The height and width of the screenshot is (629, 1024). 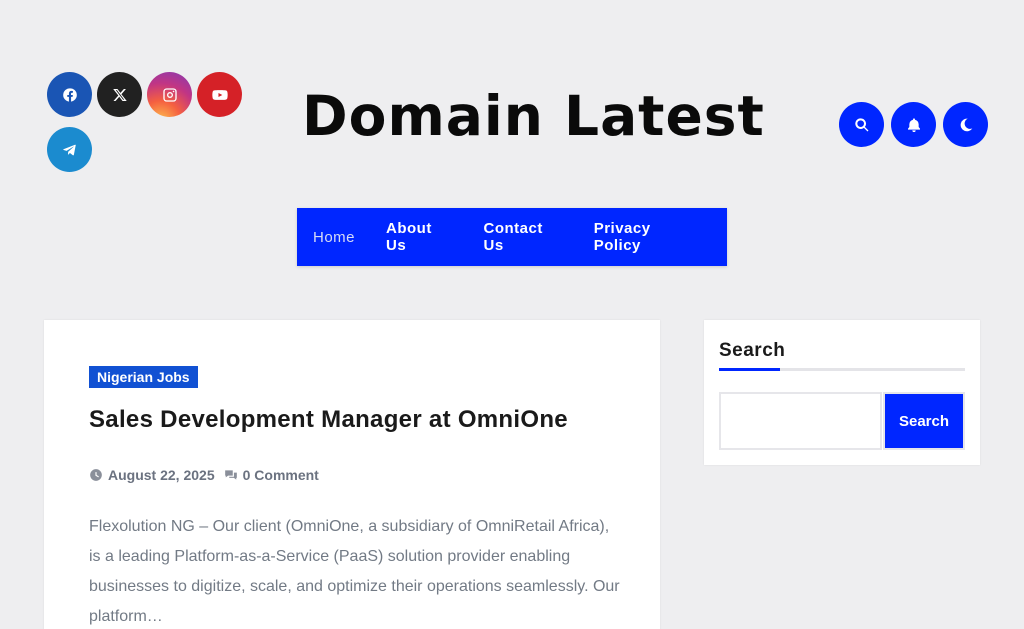 What do you see at coordinates (169, 94) in the screenshot?
I see `instagram-icon` at bounding box center [169, 94].